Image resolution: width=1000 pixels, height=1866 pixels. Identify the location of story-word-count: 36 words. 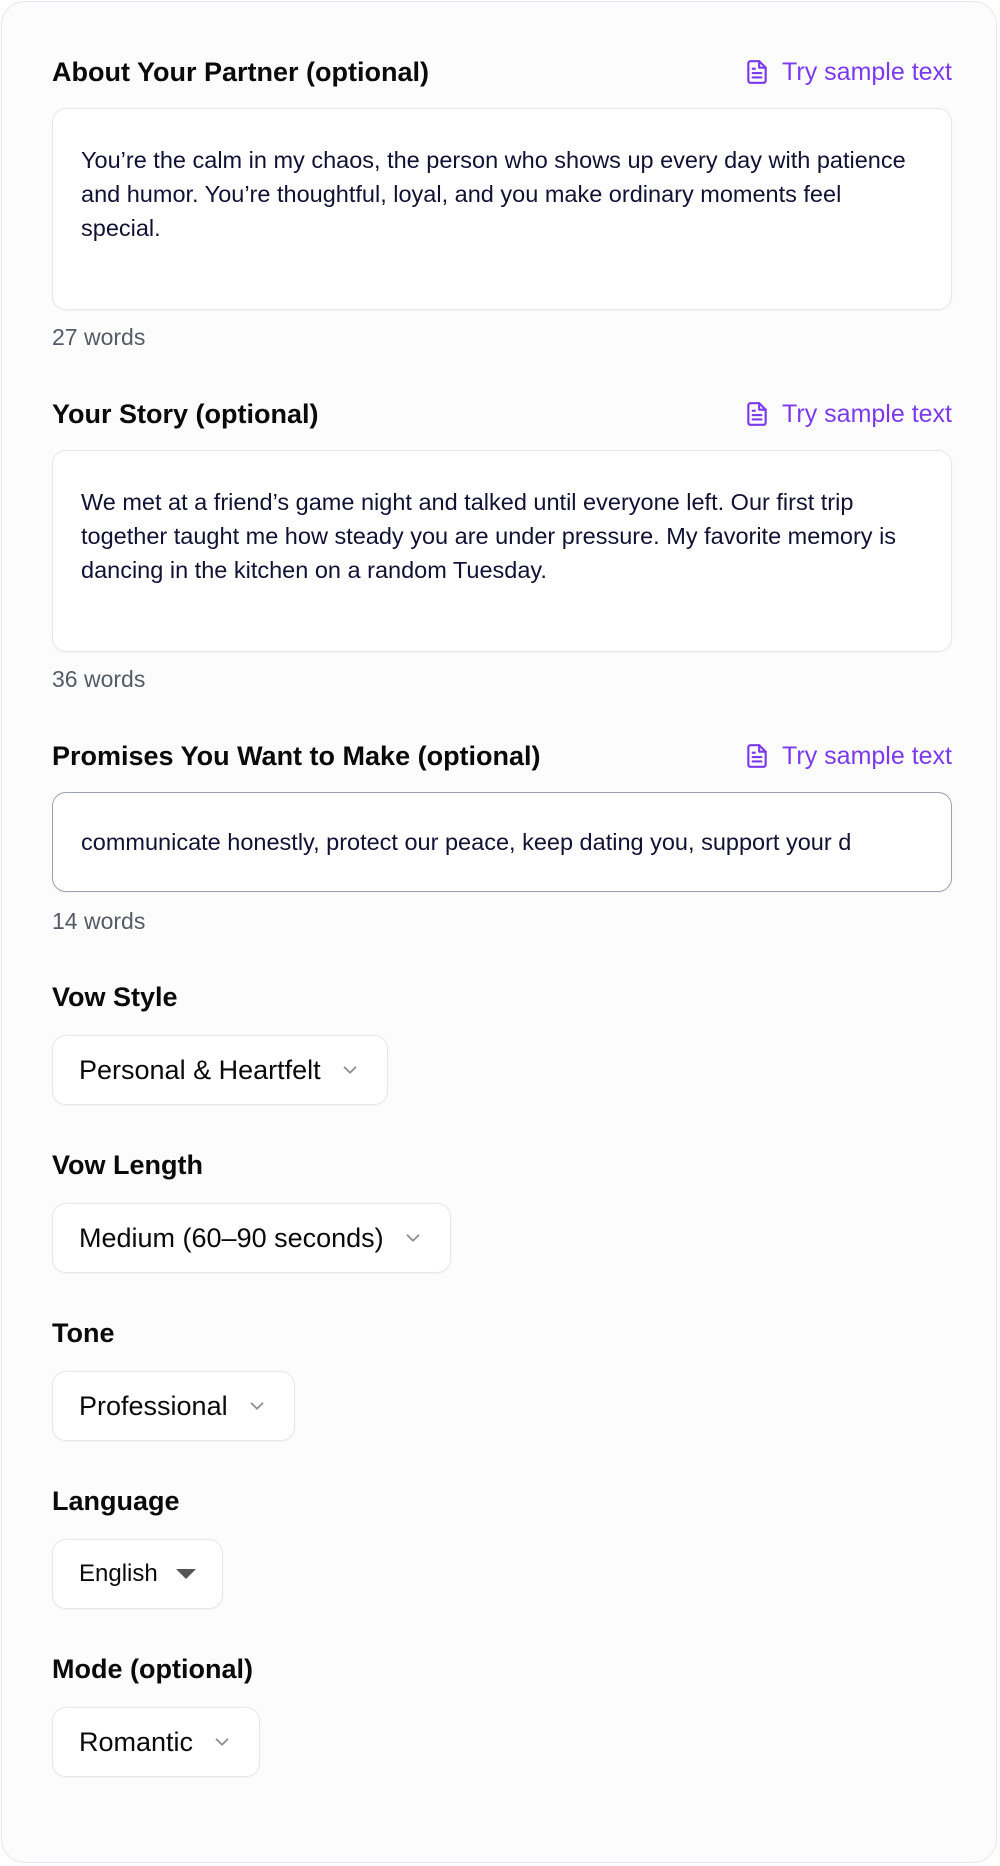
(99, 679).